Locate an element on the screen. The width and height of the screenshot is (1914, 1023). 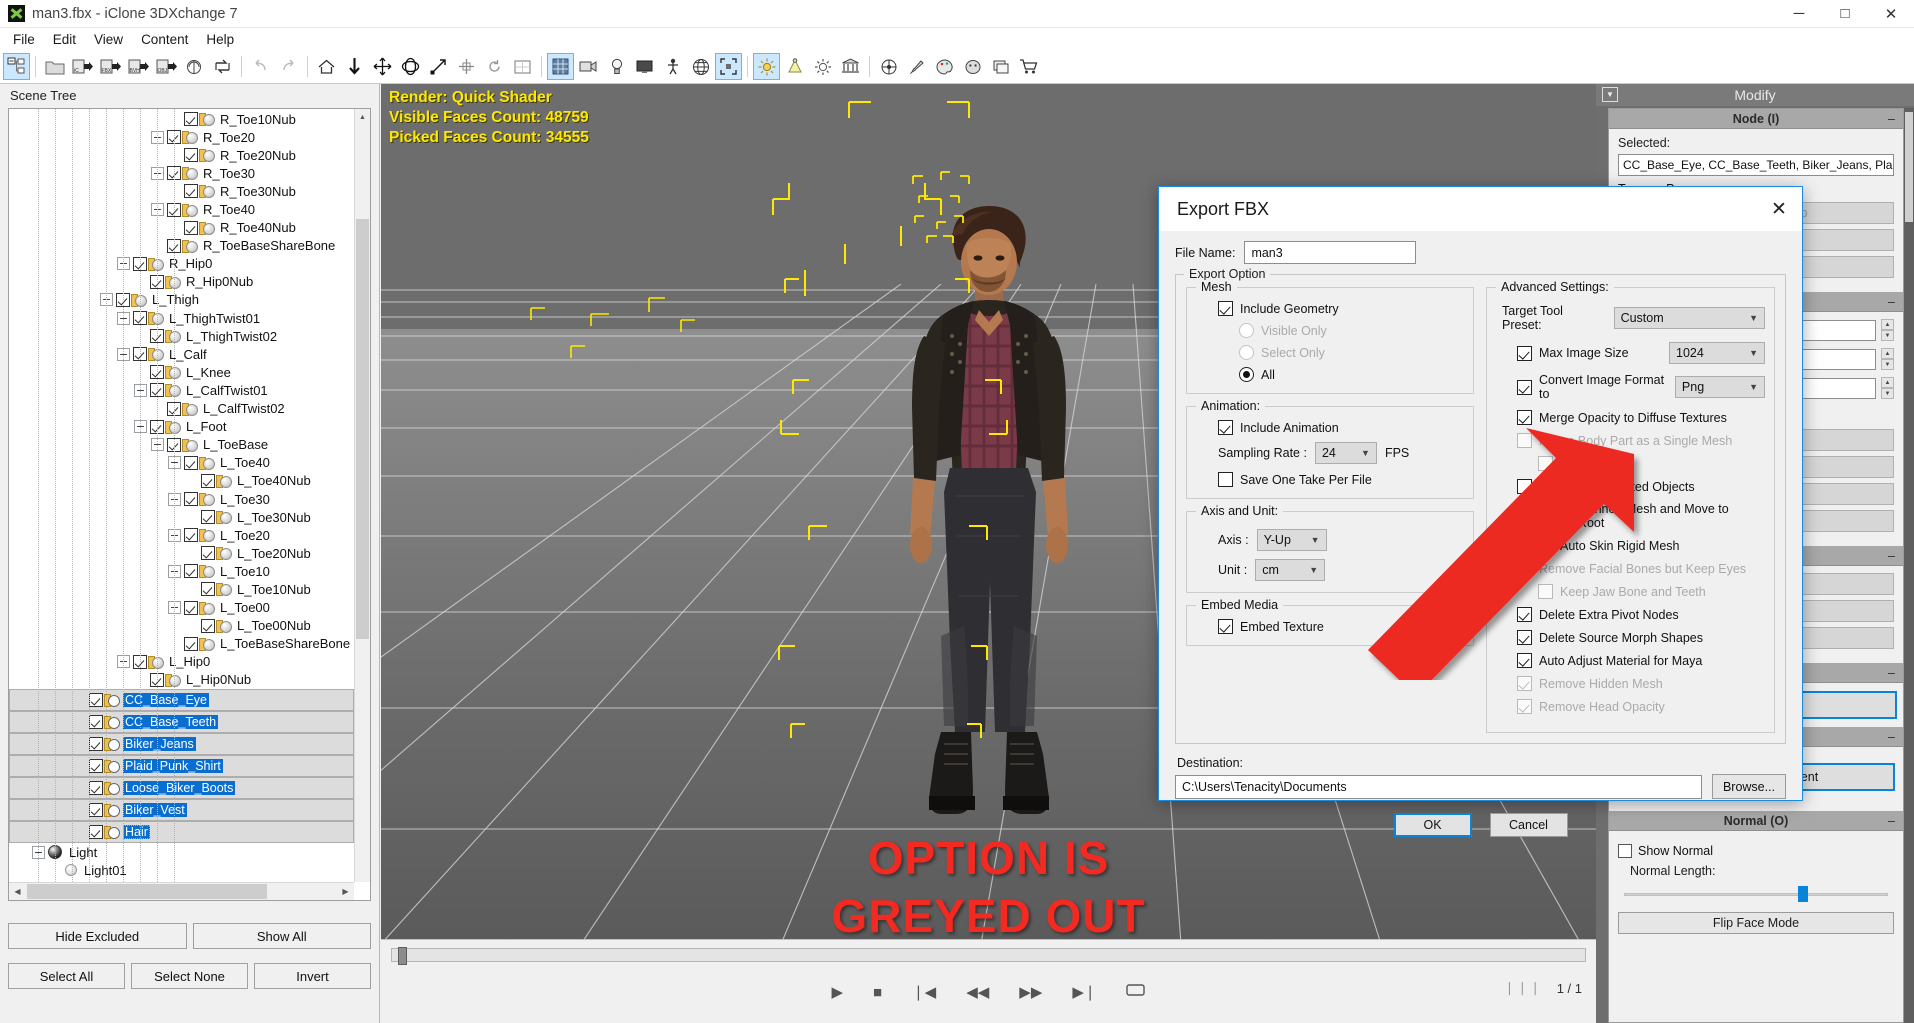
timeline-track is located at coordinates (988, 956).